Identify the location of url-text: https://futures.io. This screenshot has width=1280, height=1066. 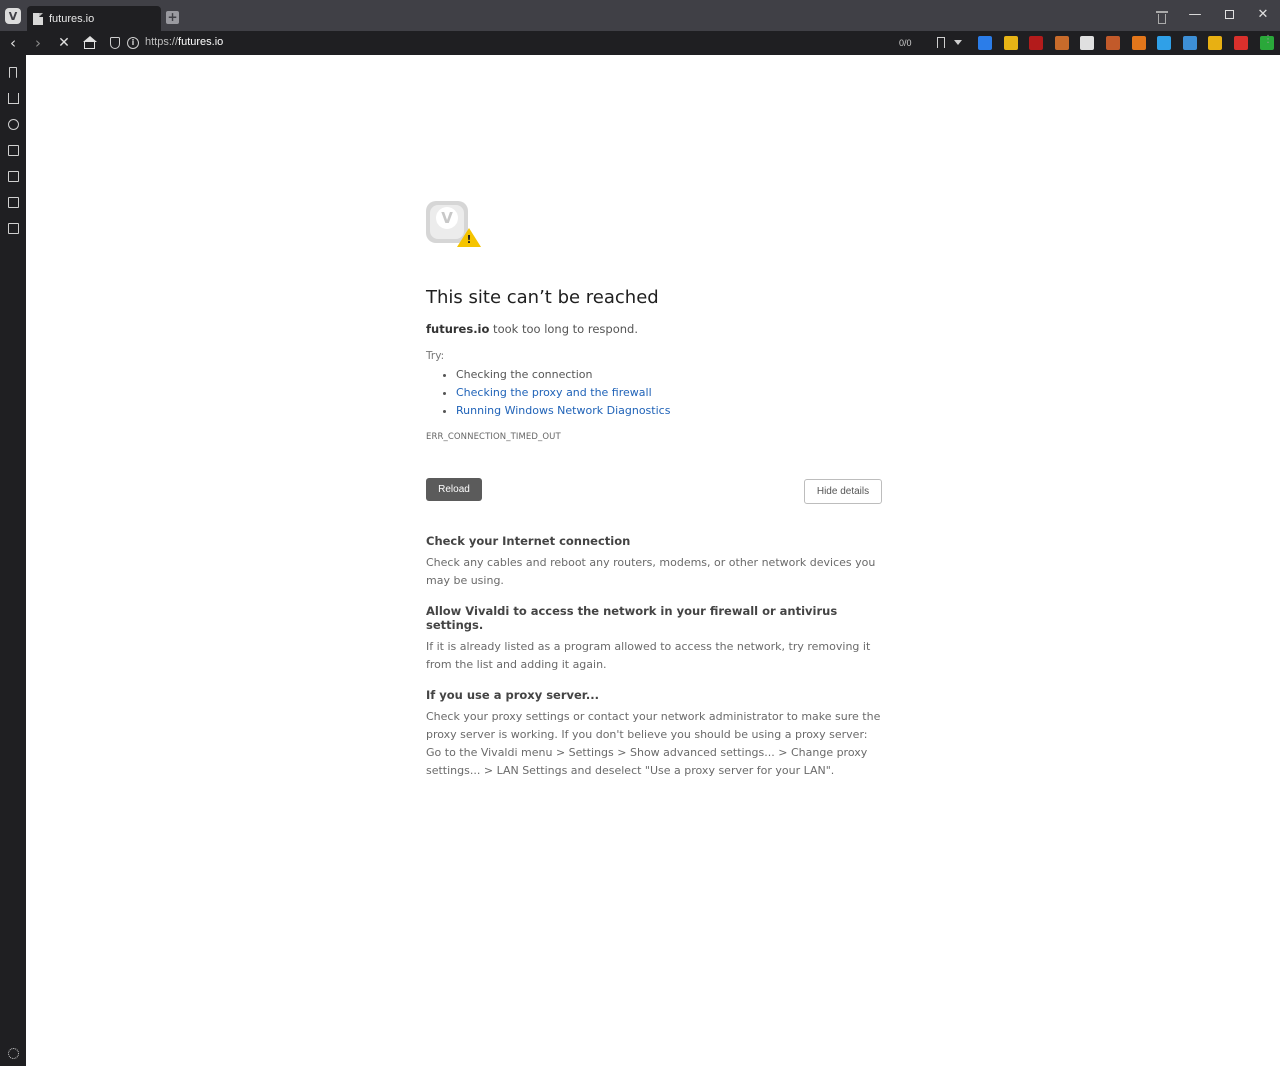
(184, 42).